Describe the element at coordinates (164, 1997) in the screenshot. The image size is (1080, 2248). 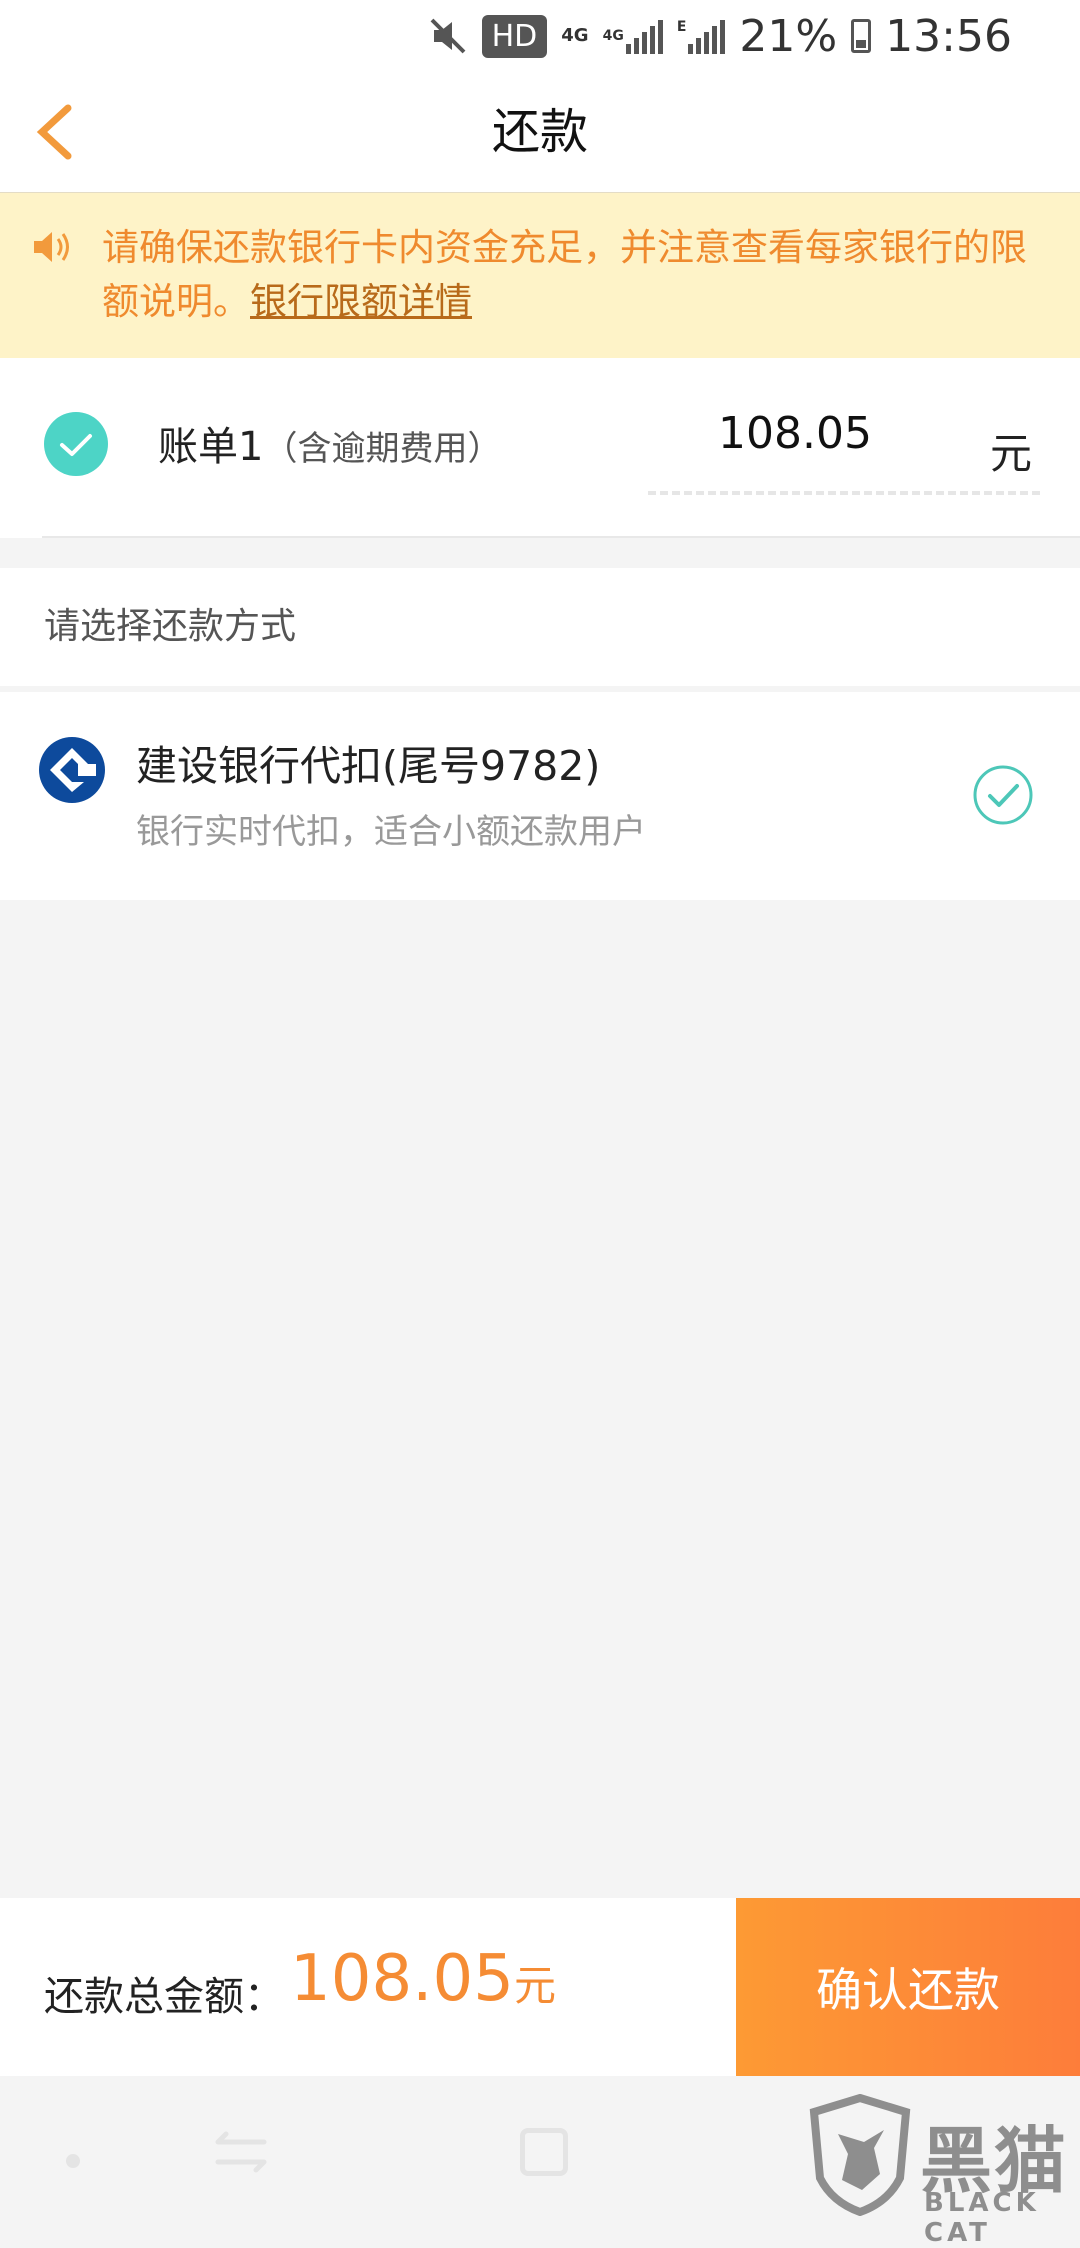
I see `total-label: 还款总金额：` at that location.